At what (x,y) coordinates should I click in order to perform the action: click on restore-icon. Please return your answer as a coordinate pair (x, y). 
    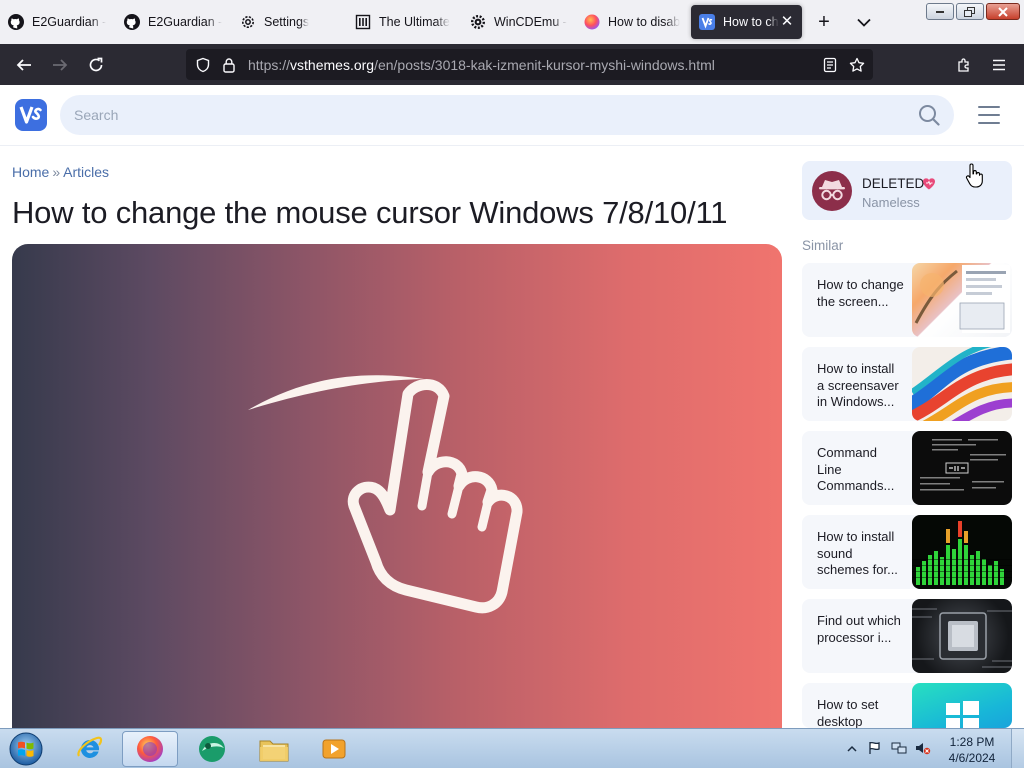
    Looking at the image, I should click on (969, 11).